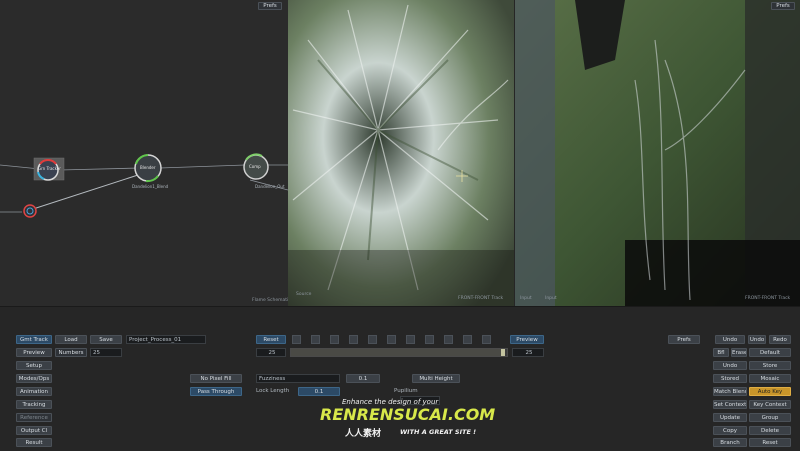 This screenshot has width=800, height=451. I want to click on reference-button: Reference, so click(34, 417).